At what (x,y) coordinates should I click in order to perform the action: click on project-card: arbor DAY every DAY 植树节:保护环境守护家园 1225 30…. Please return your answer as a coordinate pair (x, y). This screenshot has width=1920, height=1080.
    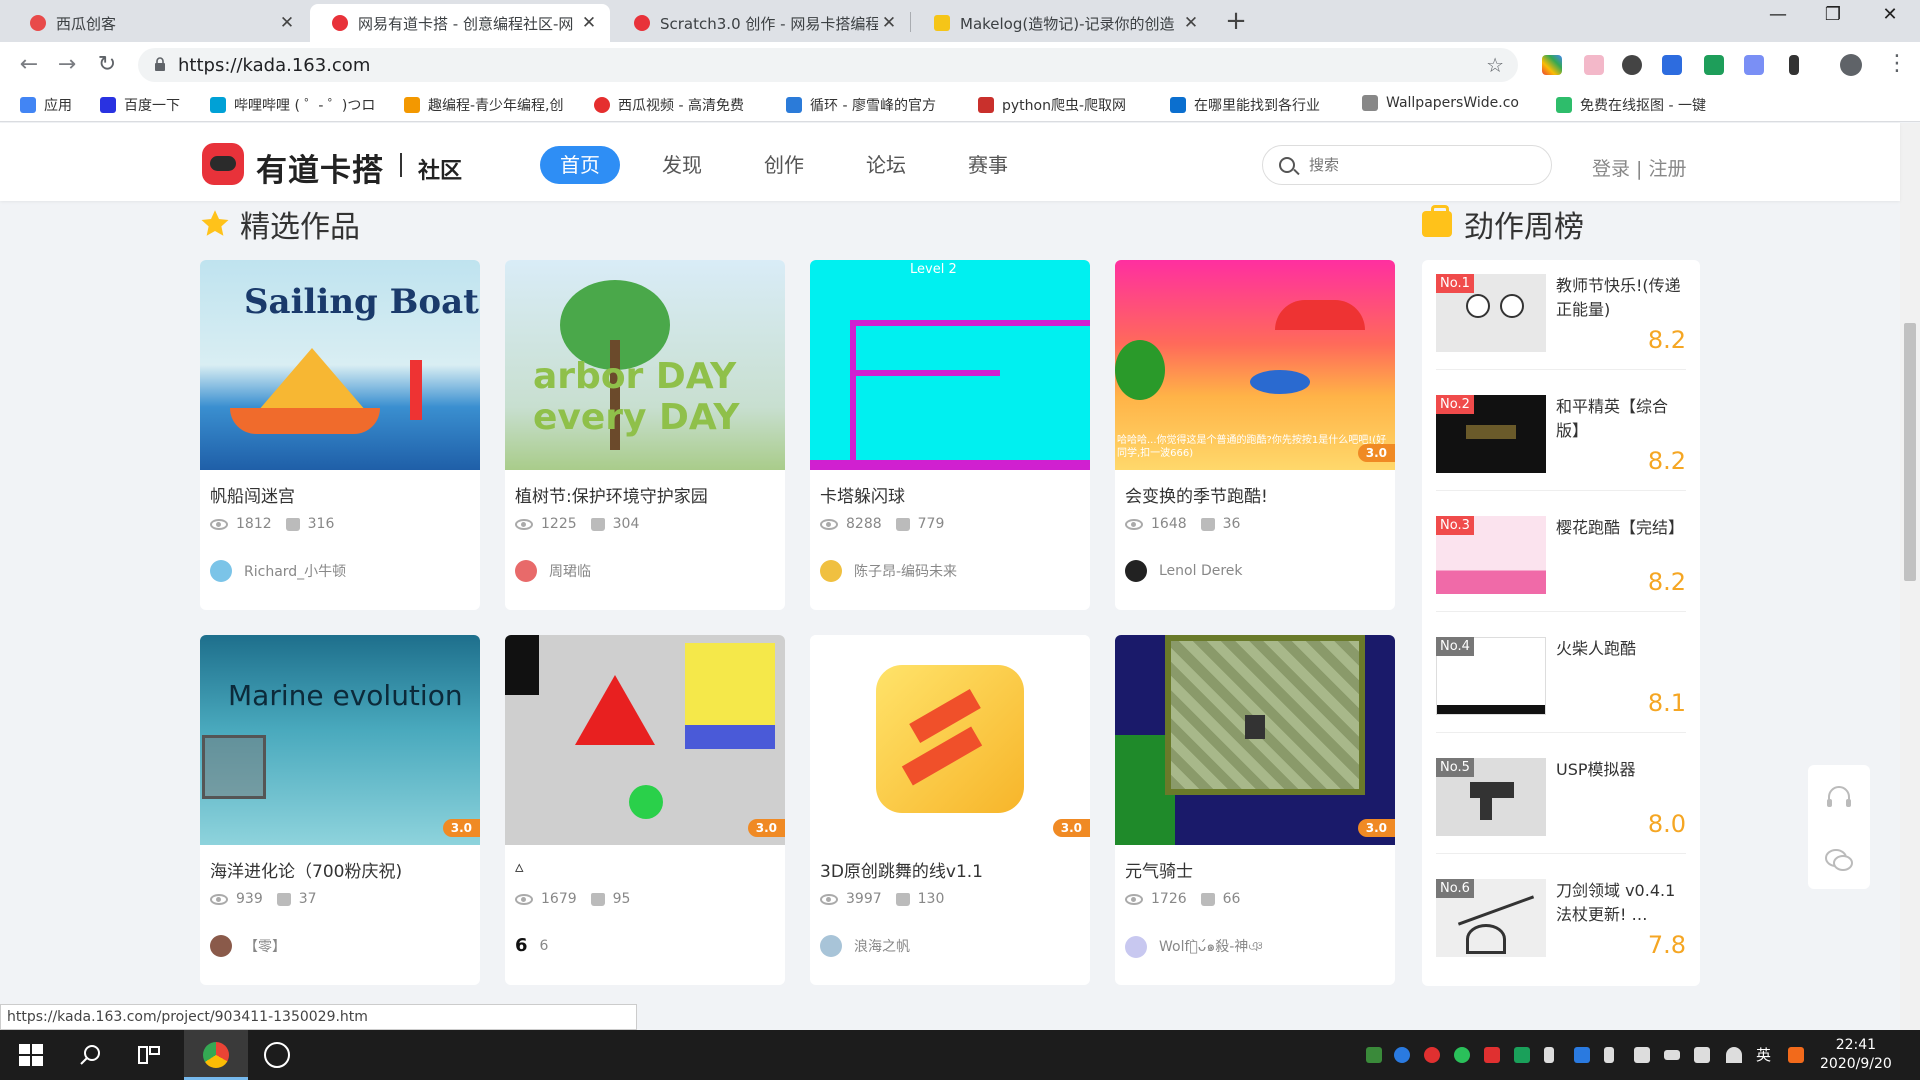
    Looking at the image, I should click on (645, 435).